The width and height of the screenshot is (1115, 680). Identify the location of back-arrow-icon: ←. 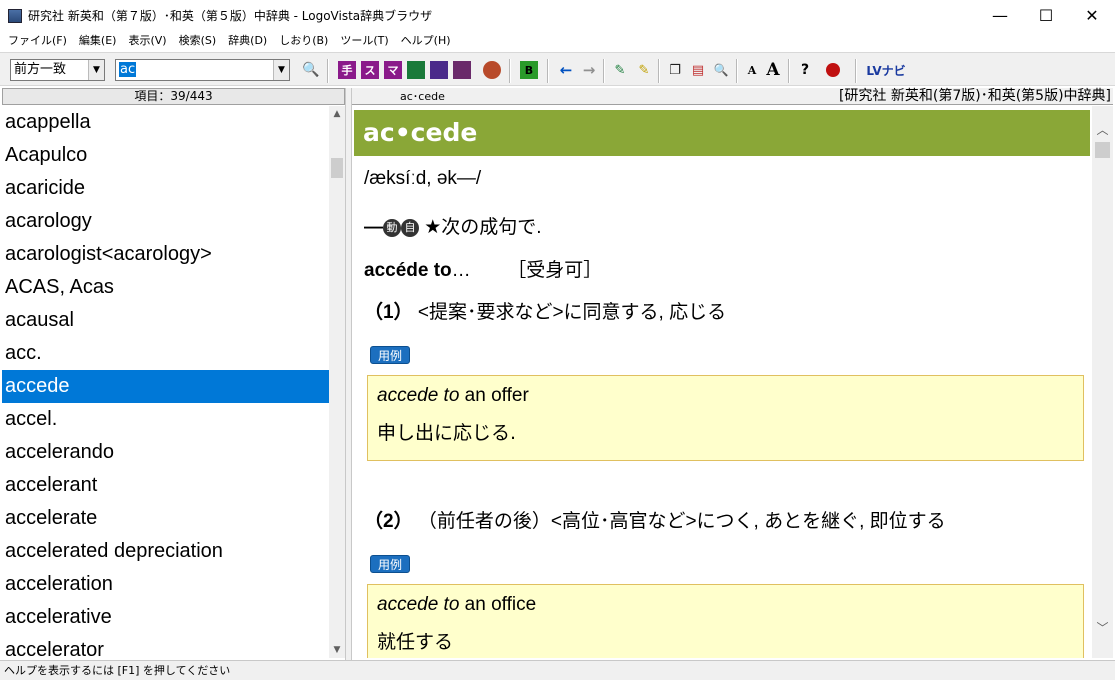
(566, 70).